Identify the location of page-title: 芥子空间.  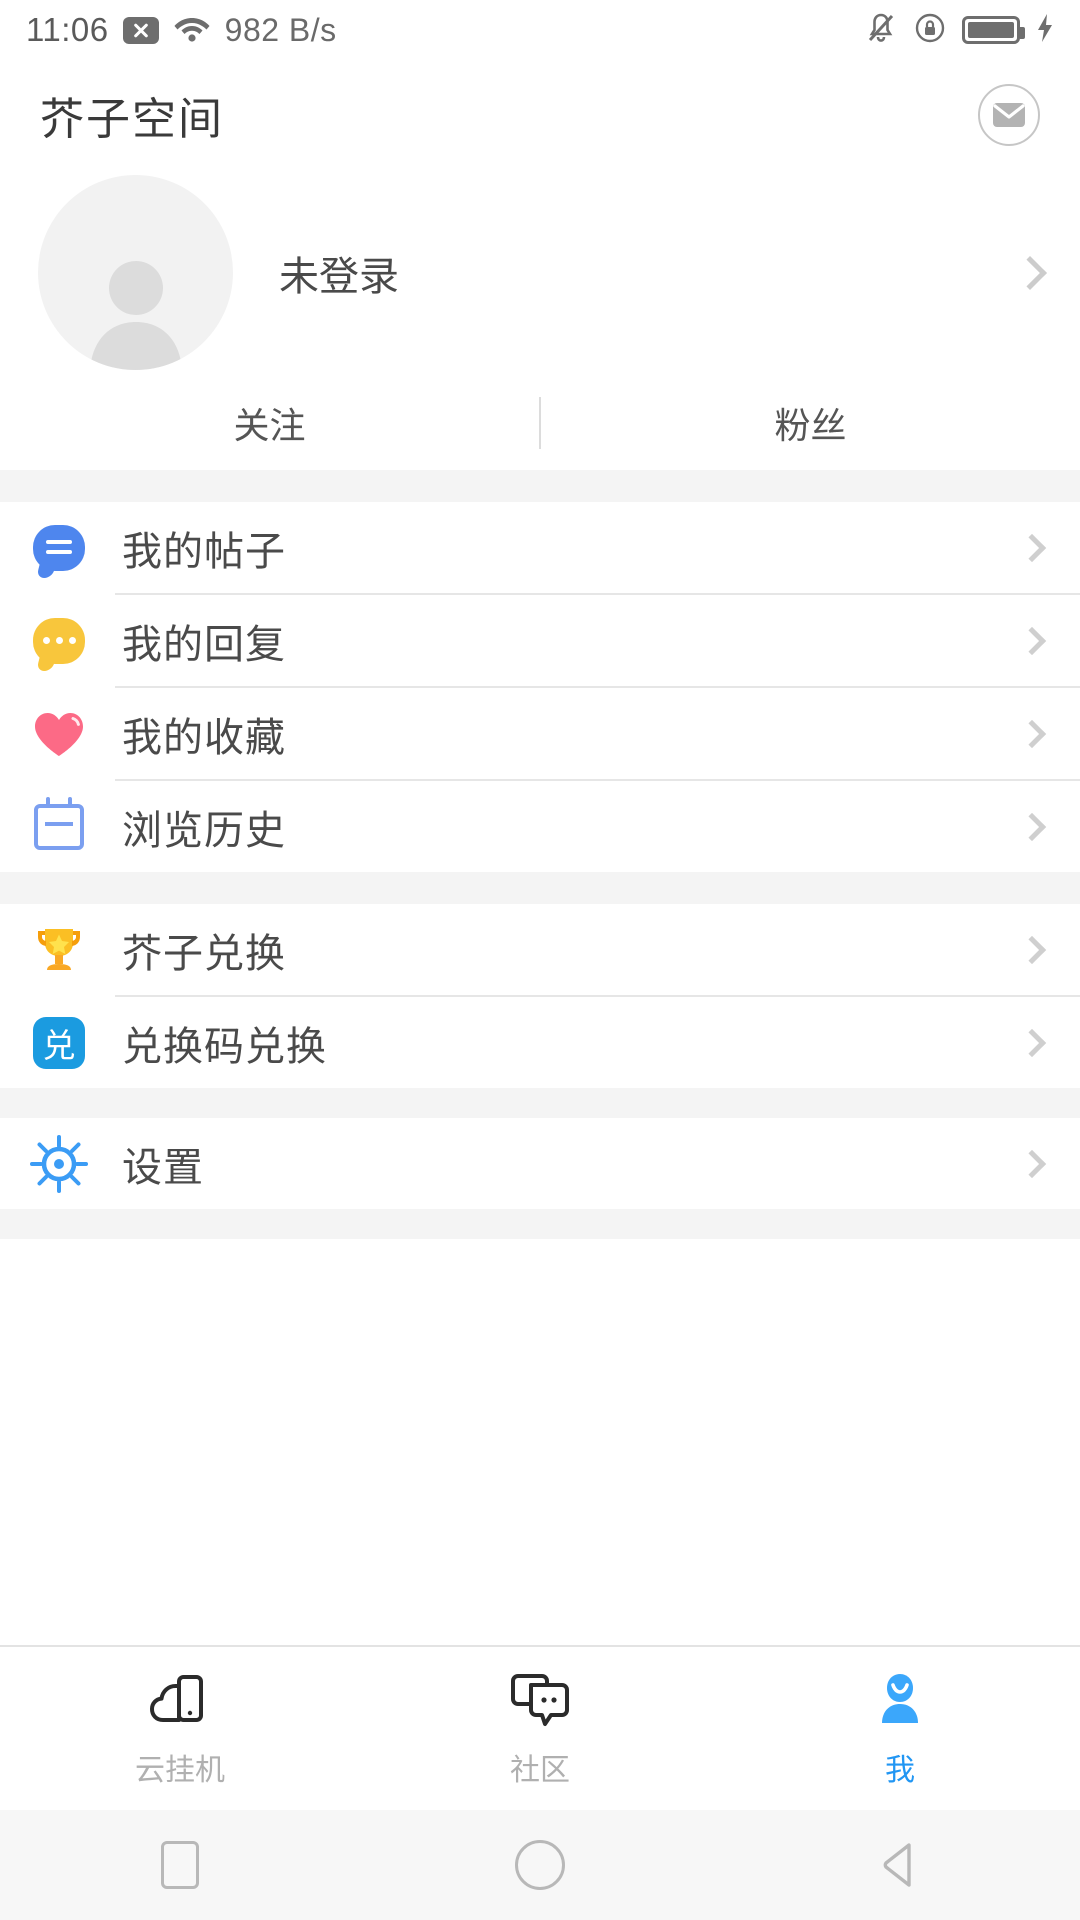
(132, 119).